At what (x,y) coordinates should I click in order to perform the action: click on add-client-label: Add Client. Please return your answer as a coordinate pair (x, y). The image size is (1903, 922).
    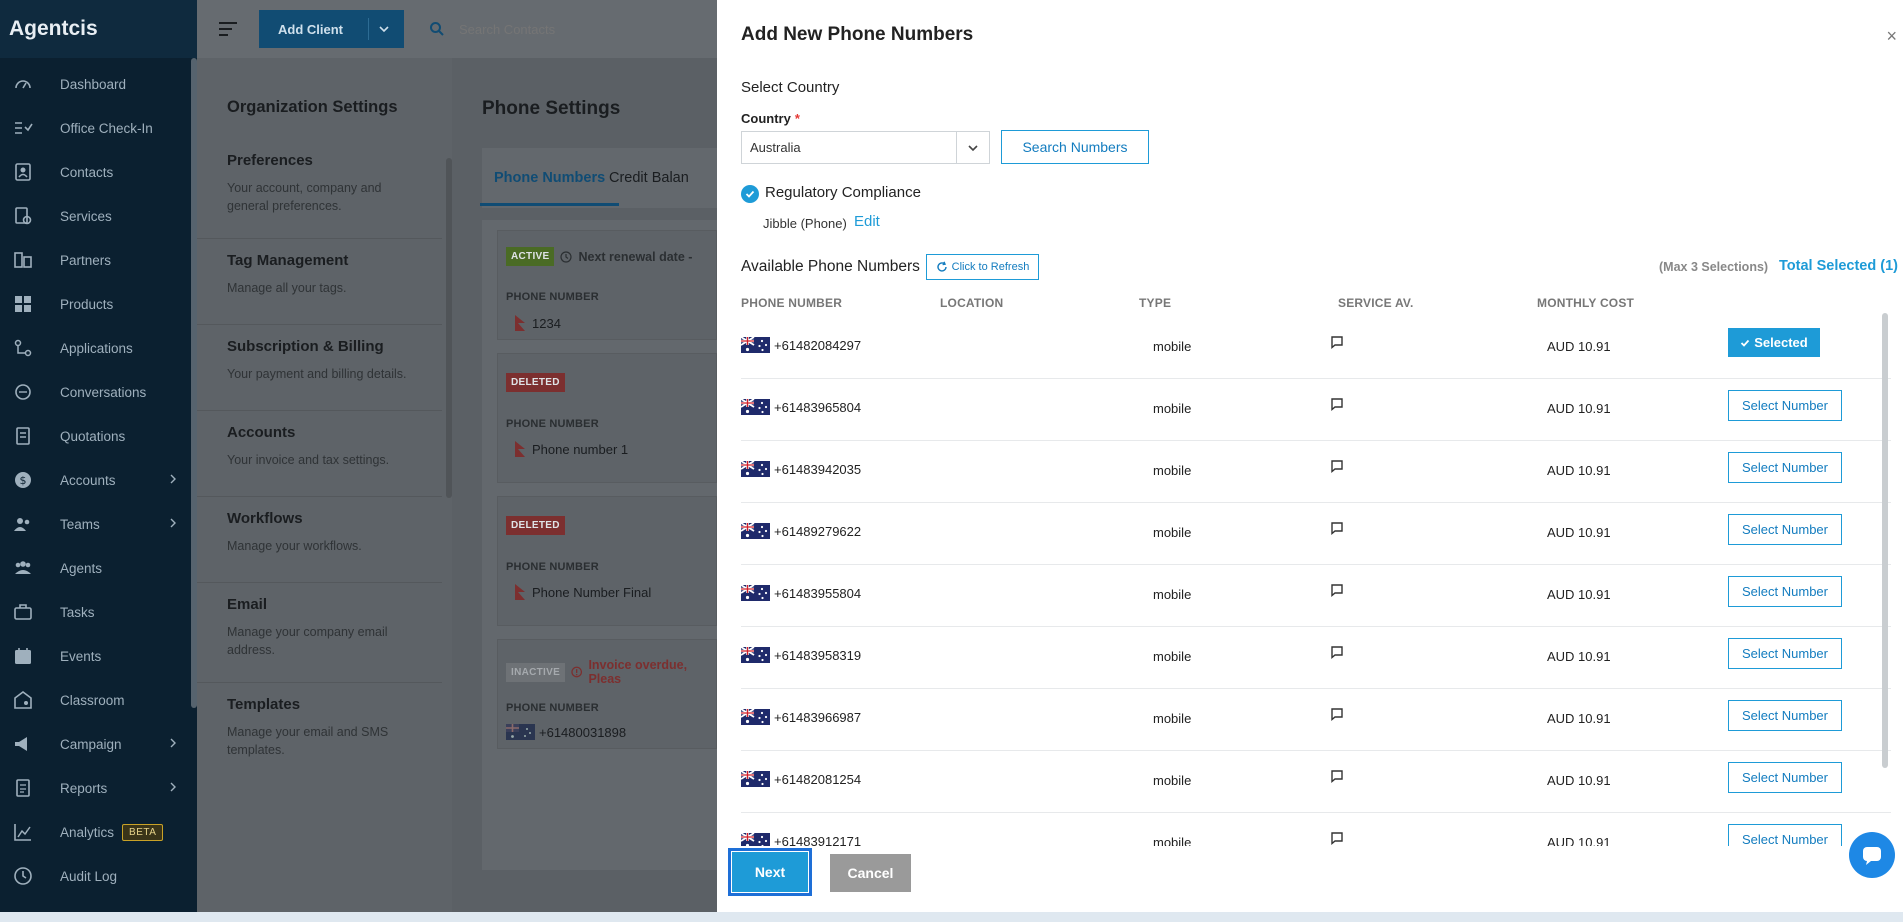
    Looking at the image, I should click on (310, 29).